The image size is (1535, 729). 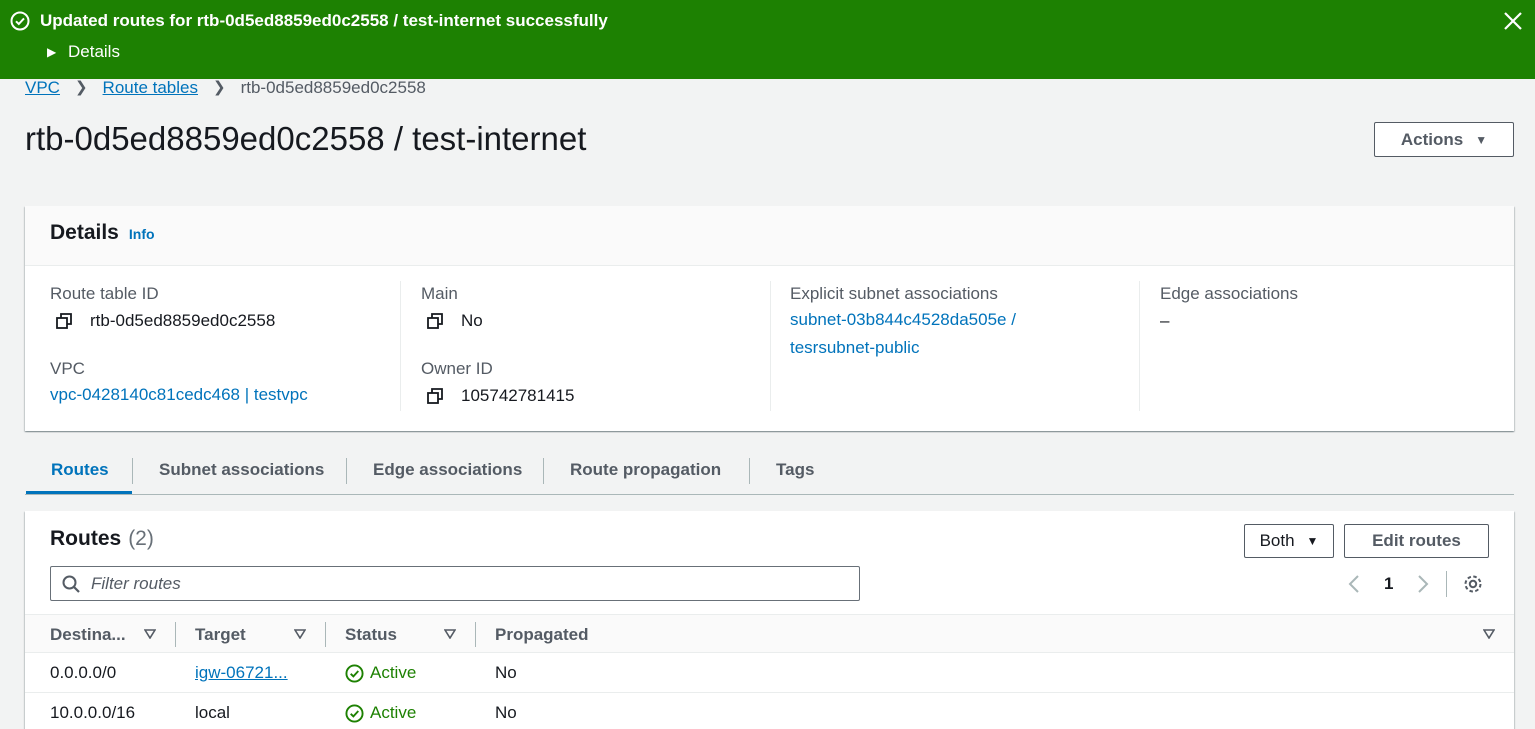 I want to click on edit-routes-button: Edit routes, so click(x=1416, y=541).